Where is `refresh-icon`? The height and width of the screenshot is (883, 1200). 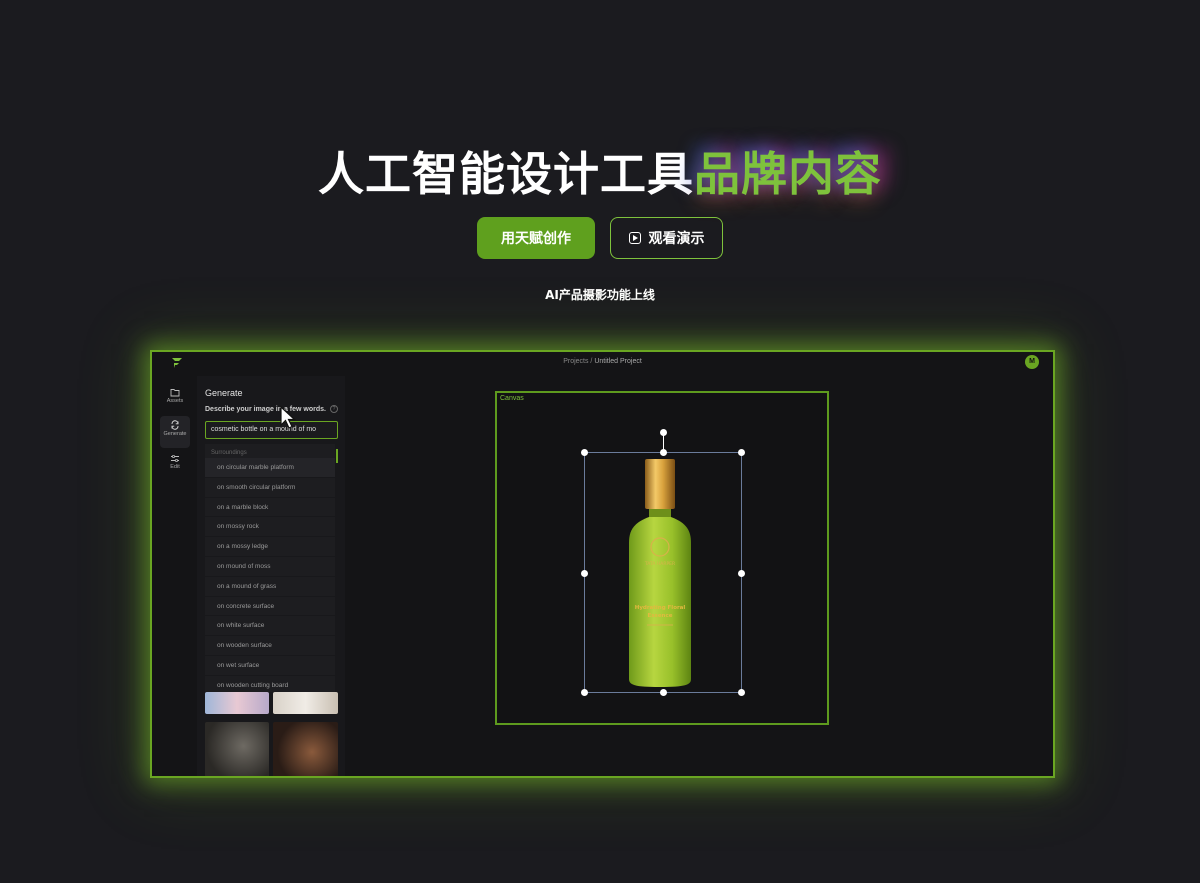
refresh-icon is located at coordinates (175, 425).